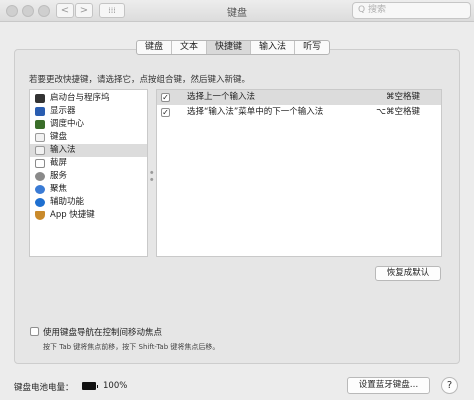 The image size is (474, 400). What do you see at coordinates (88, 202) in the screenshot?
I see `category-item: 辅助功能` at bounding box center [88, 202].